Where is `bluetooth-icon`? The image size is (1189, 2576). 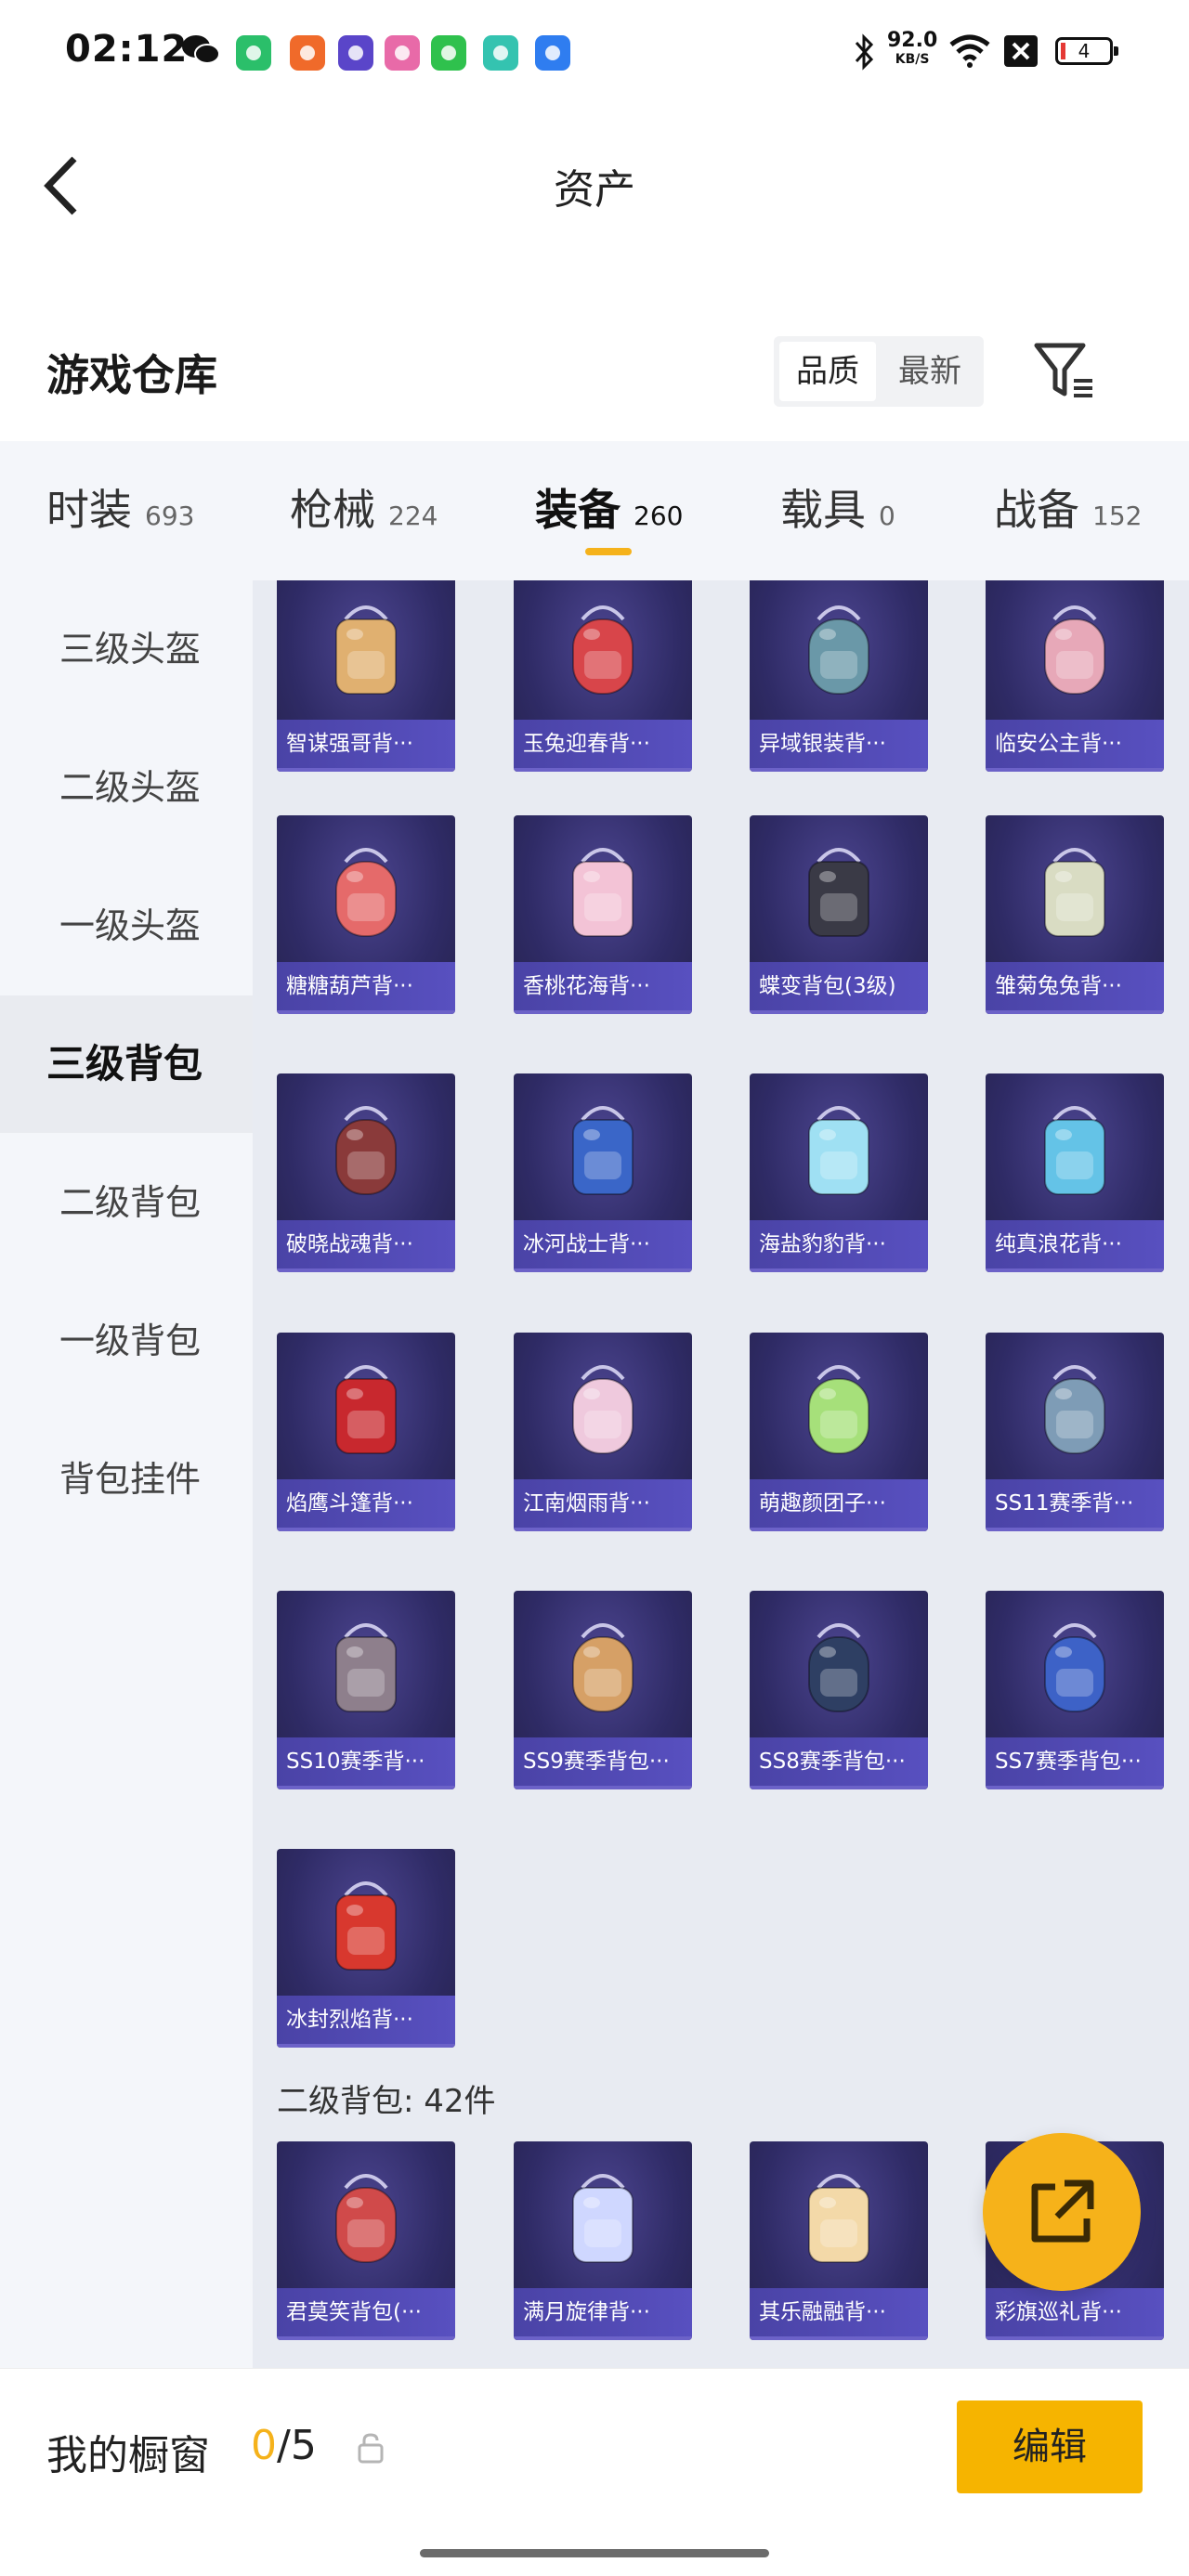
bluetooth-icon is located at coordinates (864, 52).